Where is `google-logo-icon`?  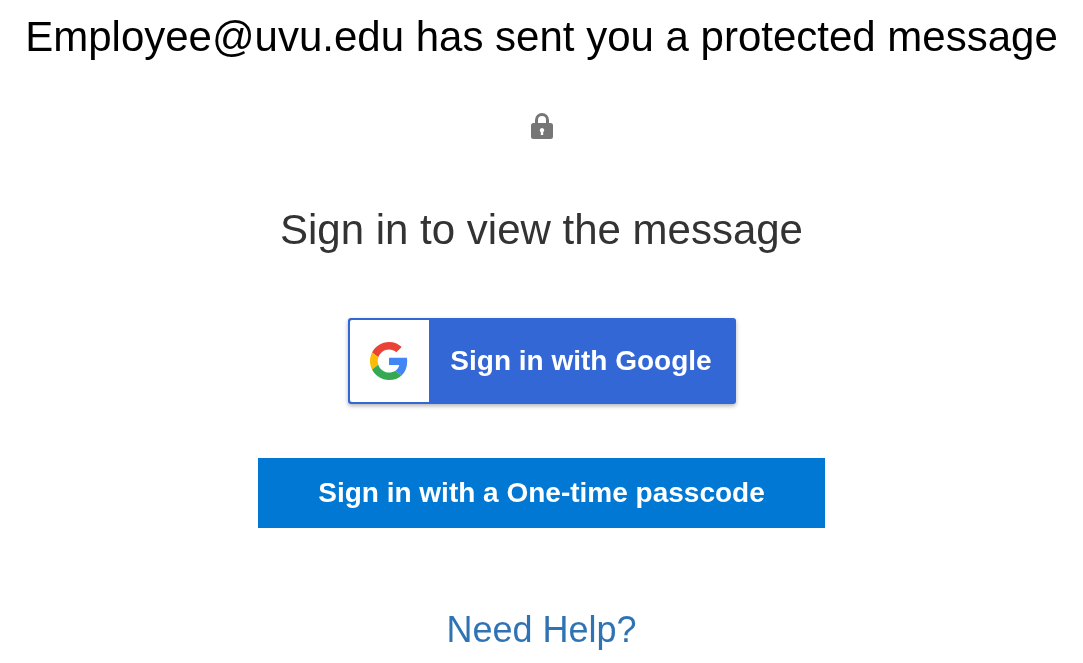
google-logo-icon is located at coordinates (389, 361).